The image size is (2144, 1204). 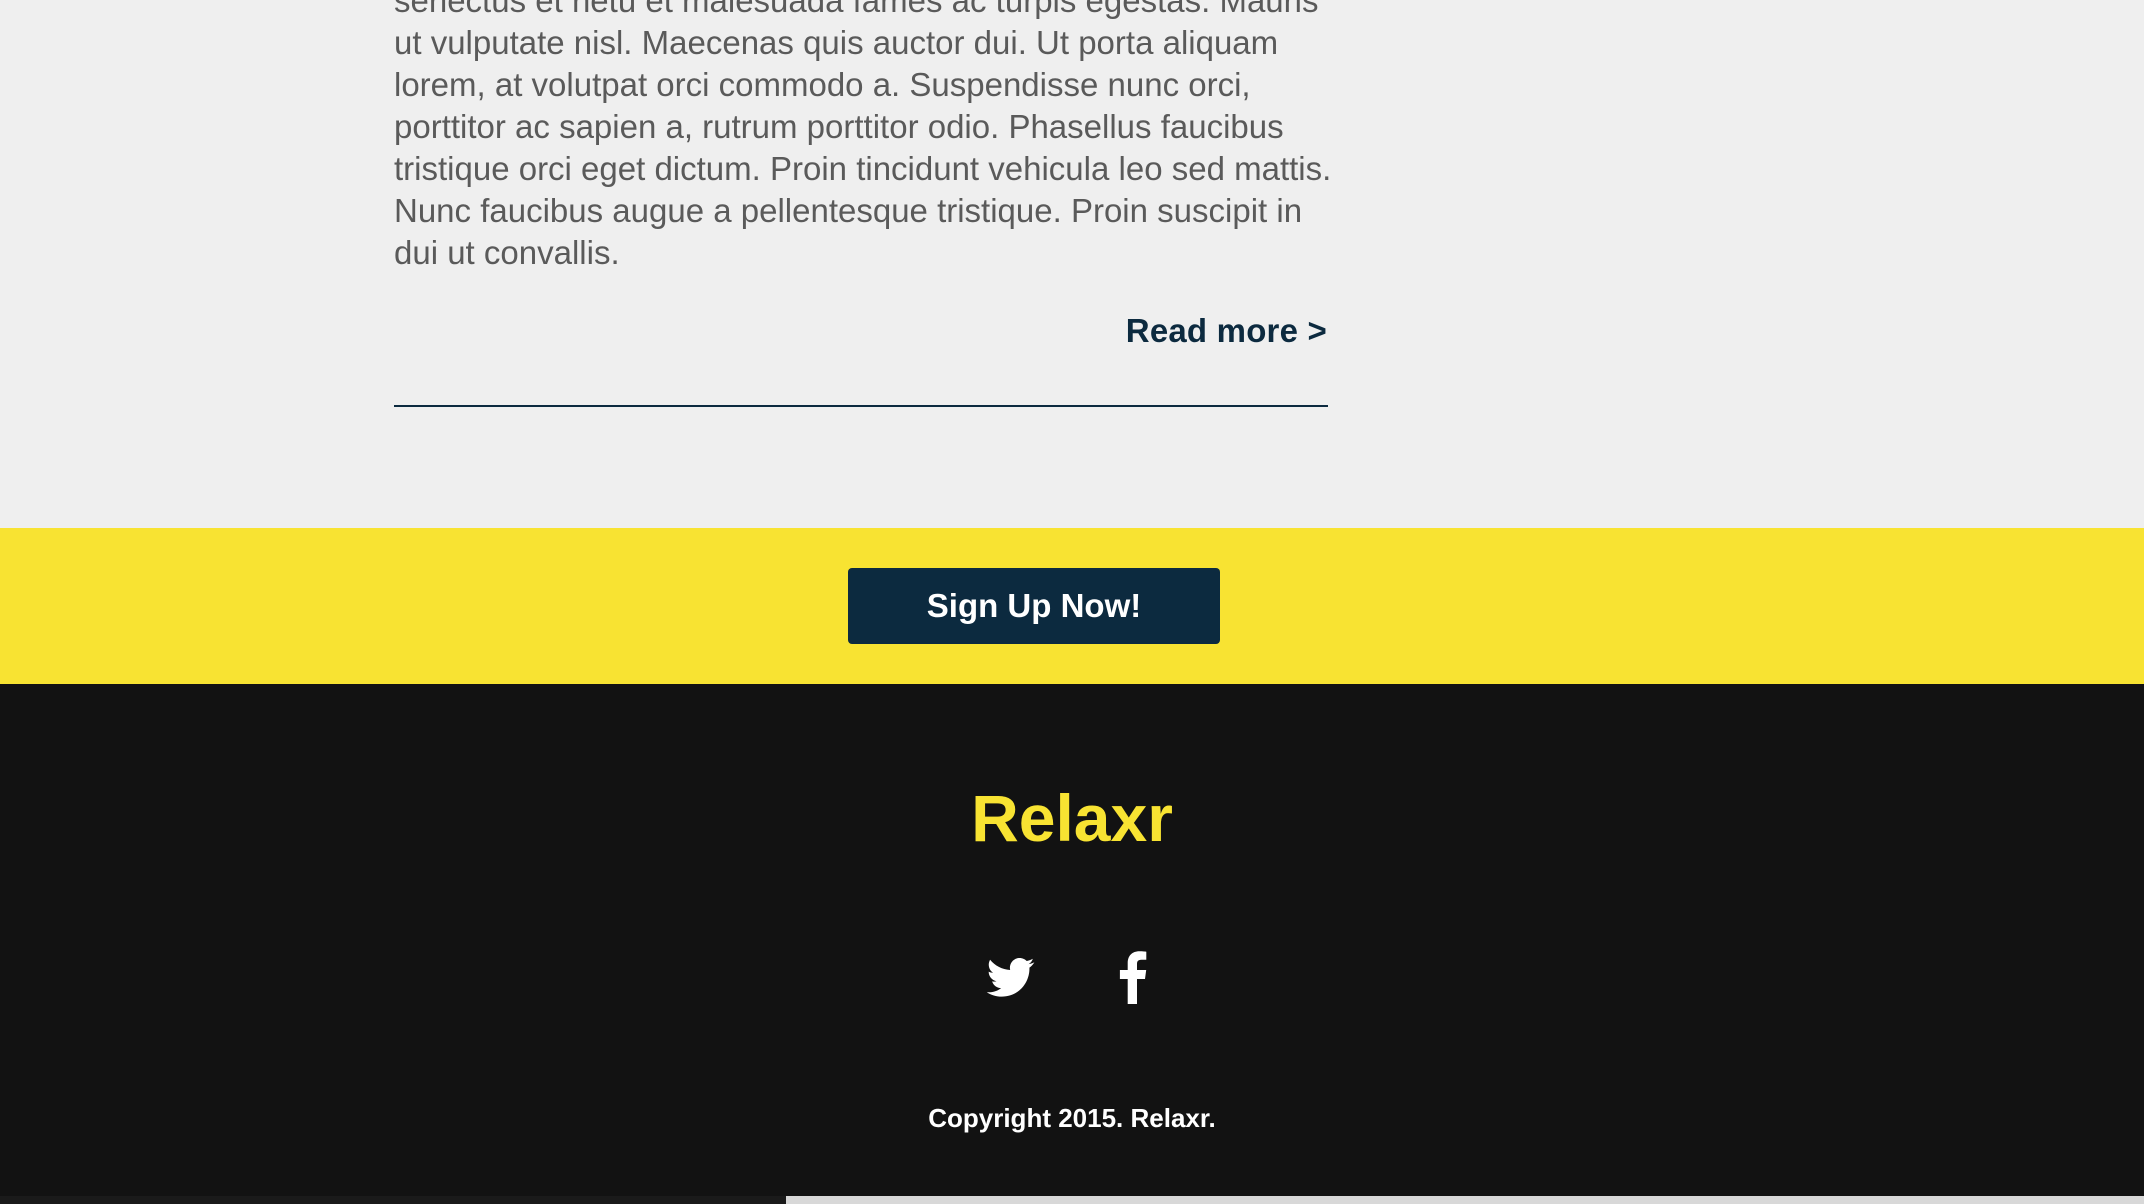 I want to click on facebook-link, so click(x=1134, y=976).